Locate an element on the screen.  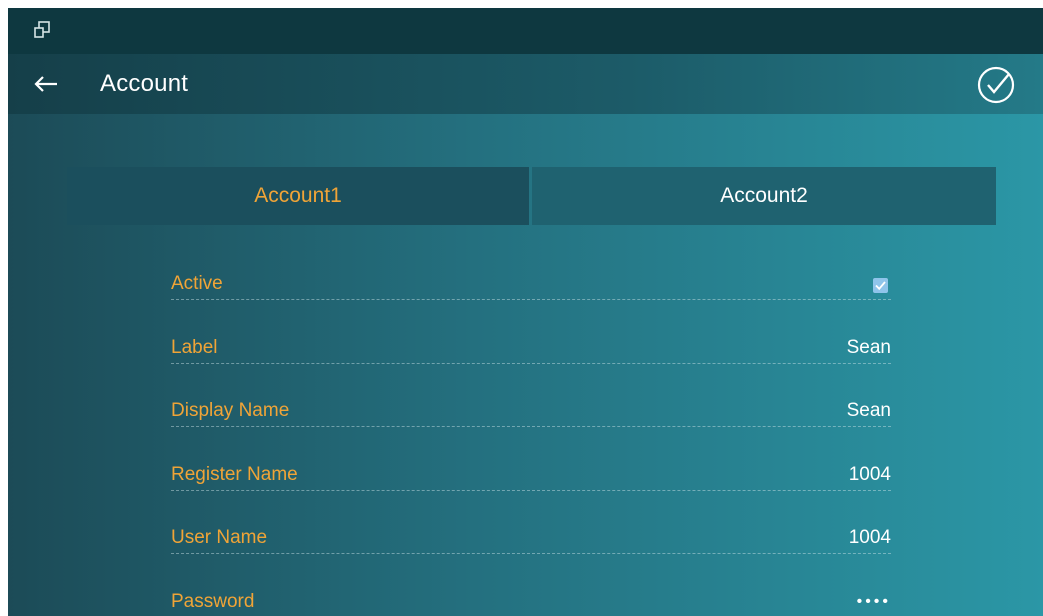
window-restore-icon is located at coordinates (42, 30).